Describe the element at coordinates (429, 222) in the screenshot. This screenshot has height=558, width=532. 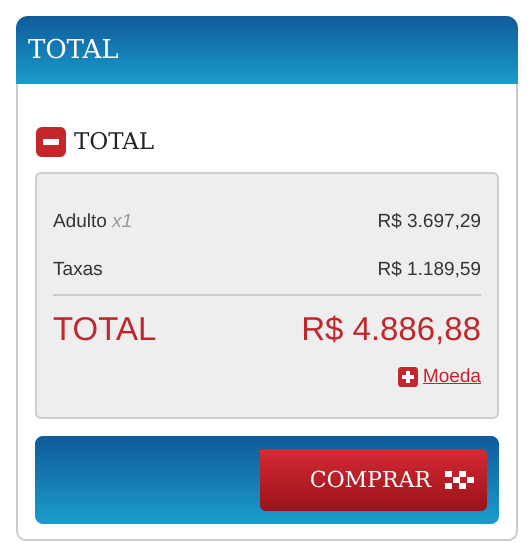
I see `line-amount: R$ 3.697,29` at that location.